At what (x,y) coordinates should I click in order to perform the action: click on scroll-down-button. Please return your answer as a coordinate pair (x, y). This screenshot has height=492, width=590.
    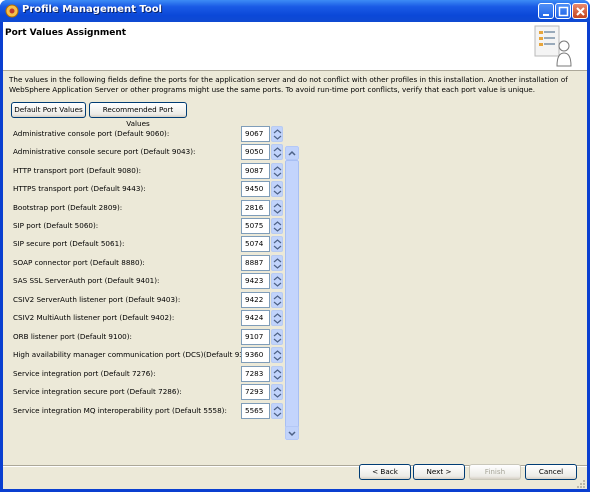
    Looking at the image, I should click on (292, 433).